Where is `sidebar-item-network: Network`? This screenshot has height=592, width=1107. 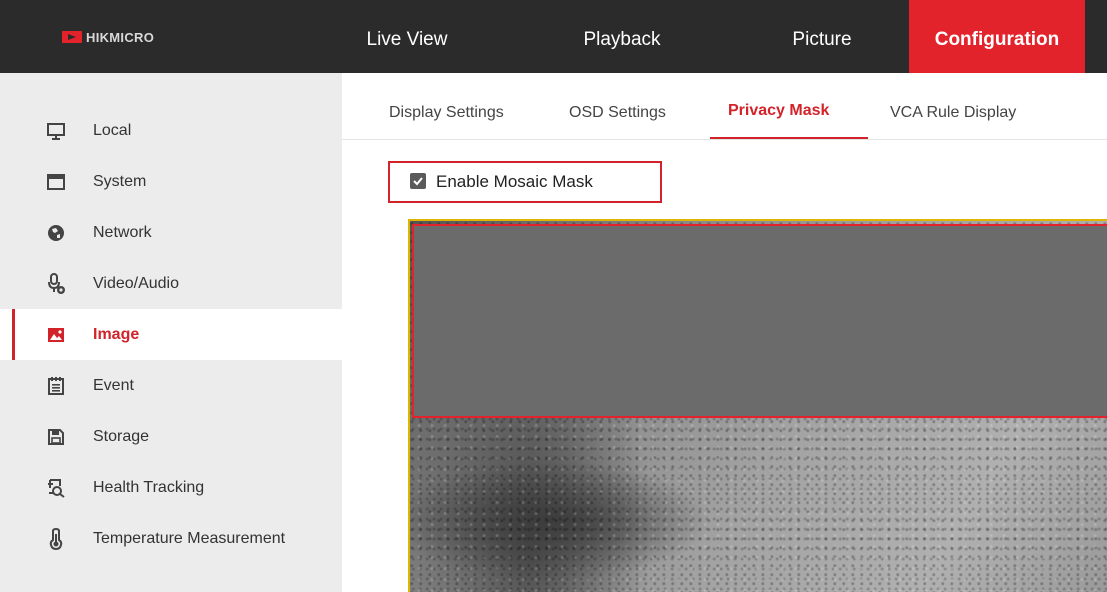 sidebar-item-network: Network is located at coordinates (171, 232).